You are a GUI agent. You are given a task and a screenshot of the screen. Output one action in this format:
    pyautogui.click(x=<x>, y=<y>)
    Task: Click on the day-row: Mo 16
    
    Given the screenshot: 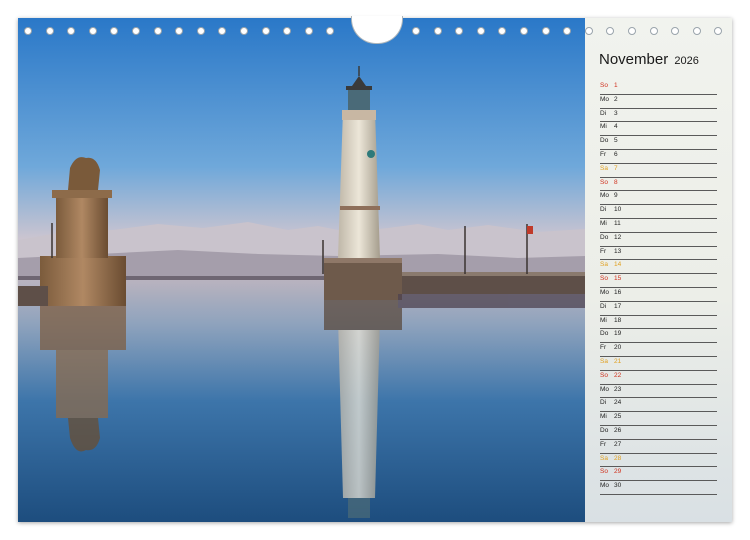 What is the action you would take?
    pyautogui.click(x=658, y=294)
    